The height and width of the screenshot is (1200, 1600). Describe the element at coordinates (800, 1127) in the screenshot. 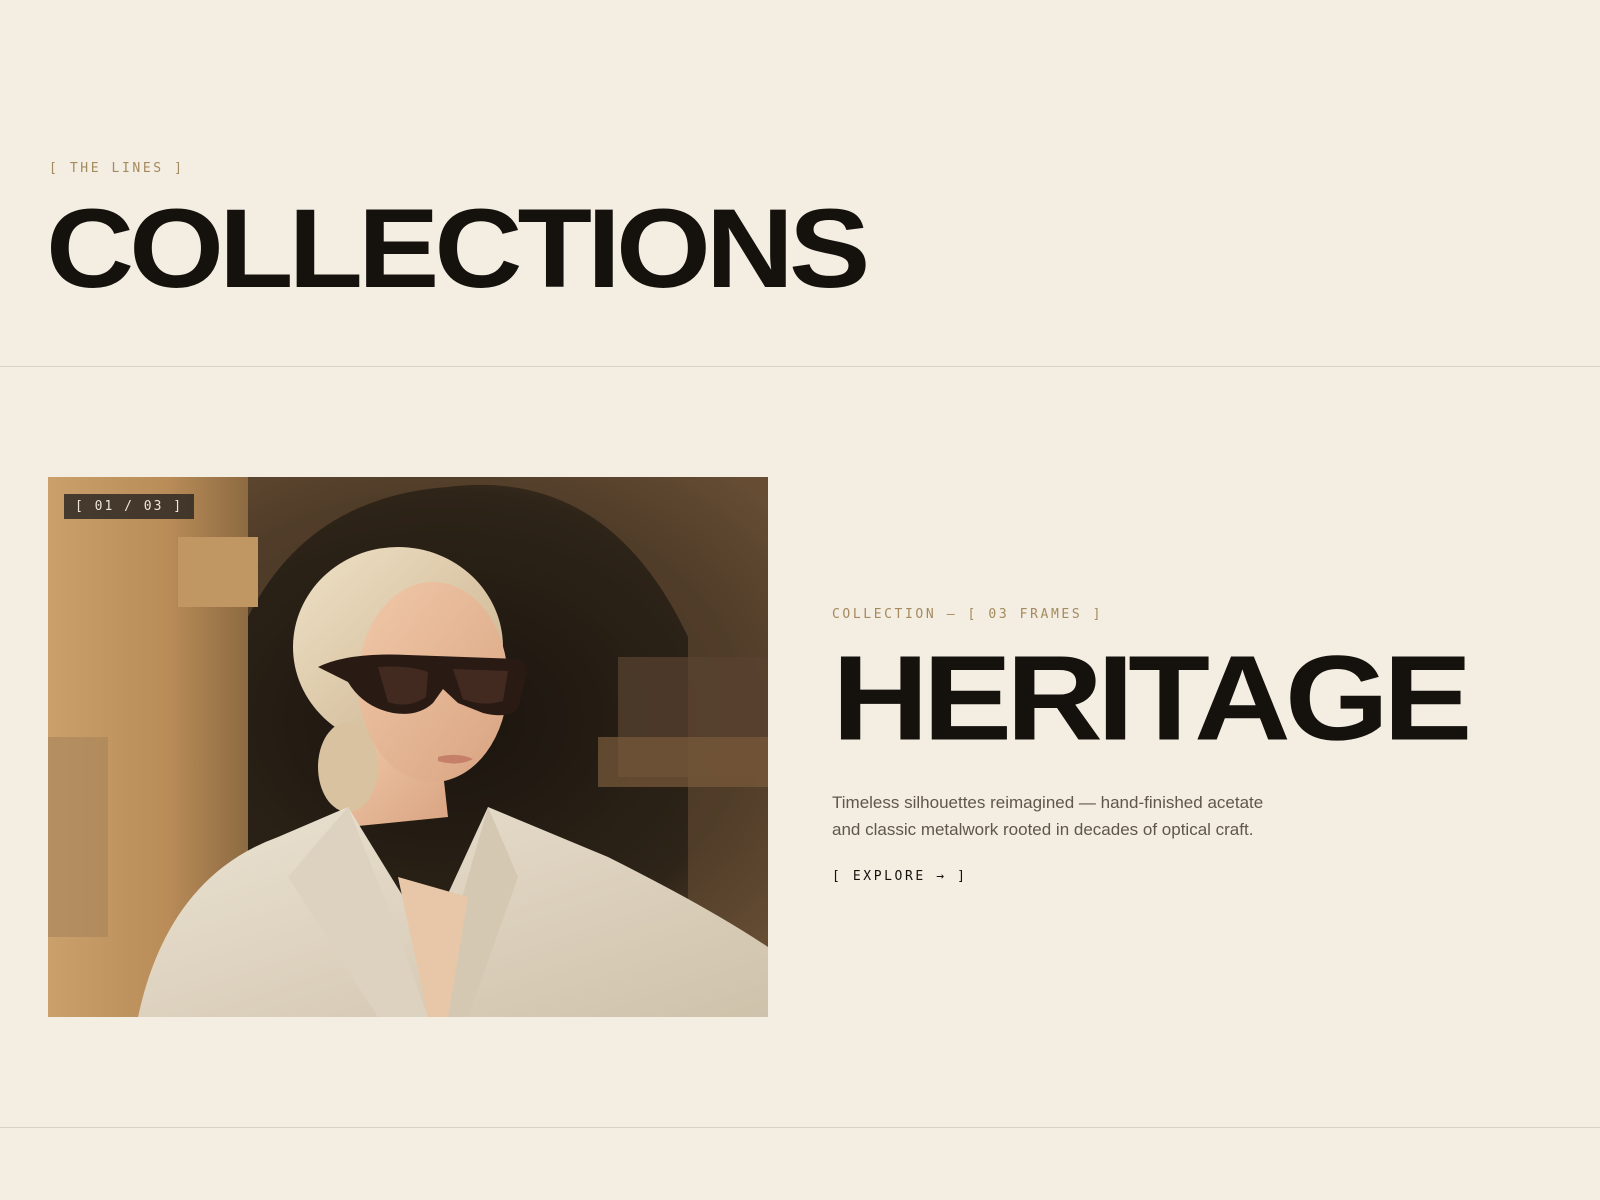

I see `bottom-divider` at that location.